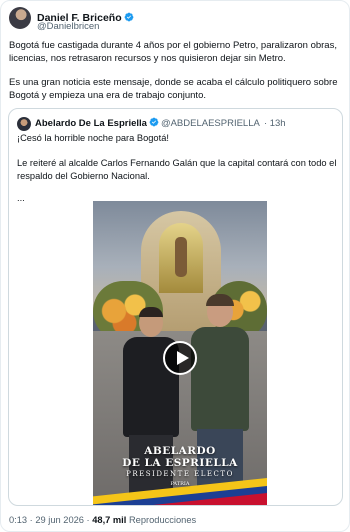 This screenshot has height=532, width=350. Describe the element at coordinates (180, 463) in the screenshot. I see `video-caption-line-2: DE LA ESPRIELLA` at that location.